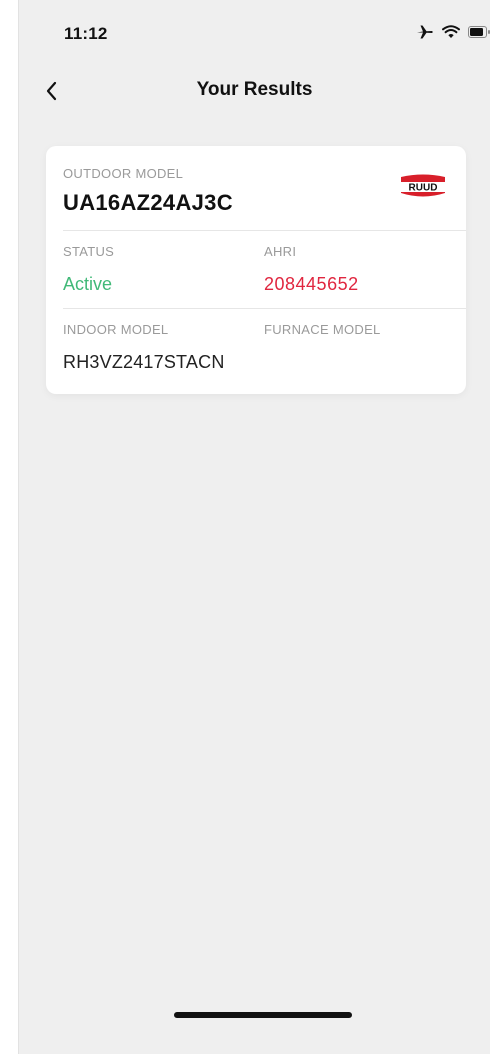  I want to click on brand-logo: RUUD, so click(423, 187).